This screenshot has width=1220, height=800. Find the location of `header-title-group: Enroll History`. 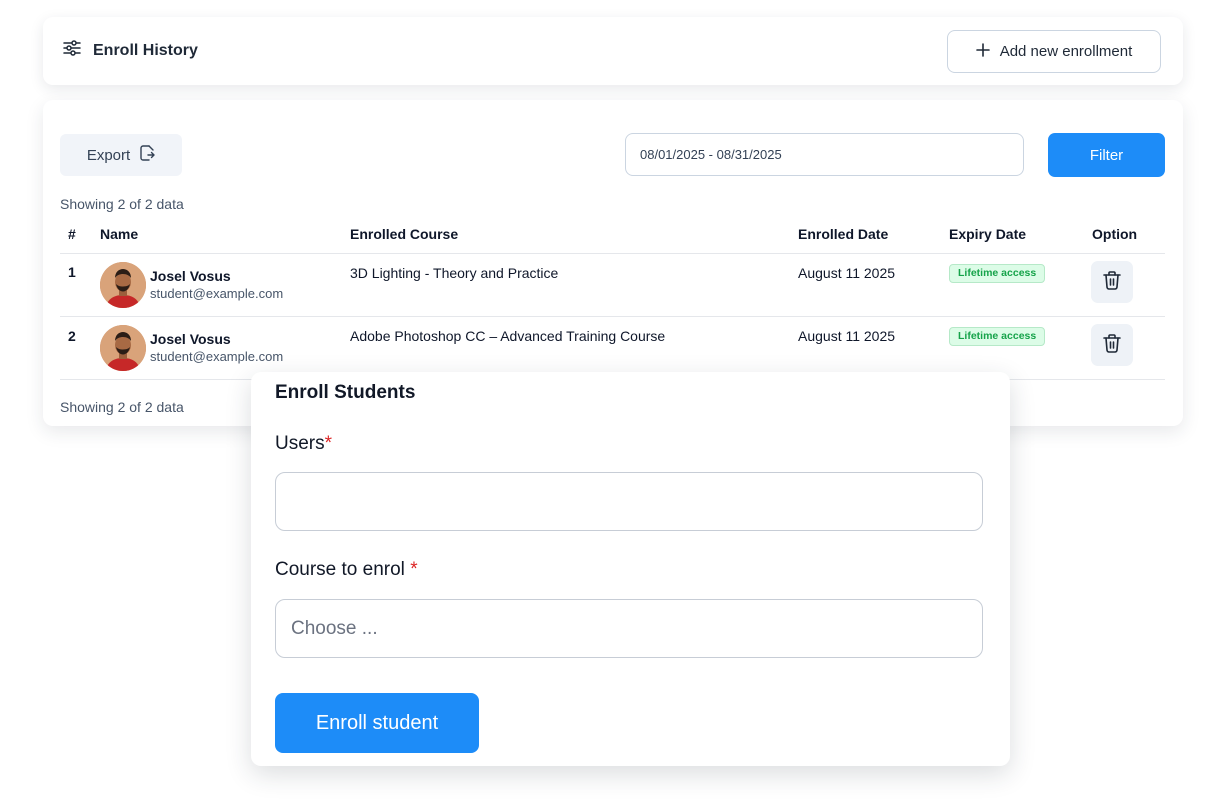

header-title-group: Enroll History is located at coordinates (130, 50).